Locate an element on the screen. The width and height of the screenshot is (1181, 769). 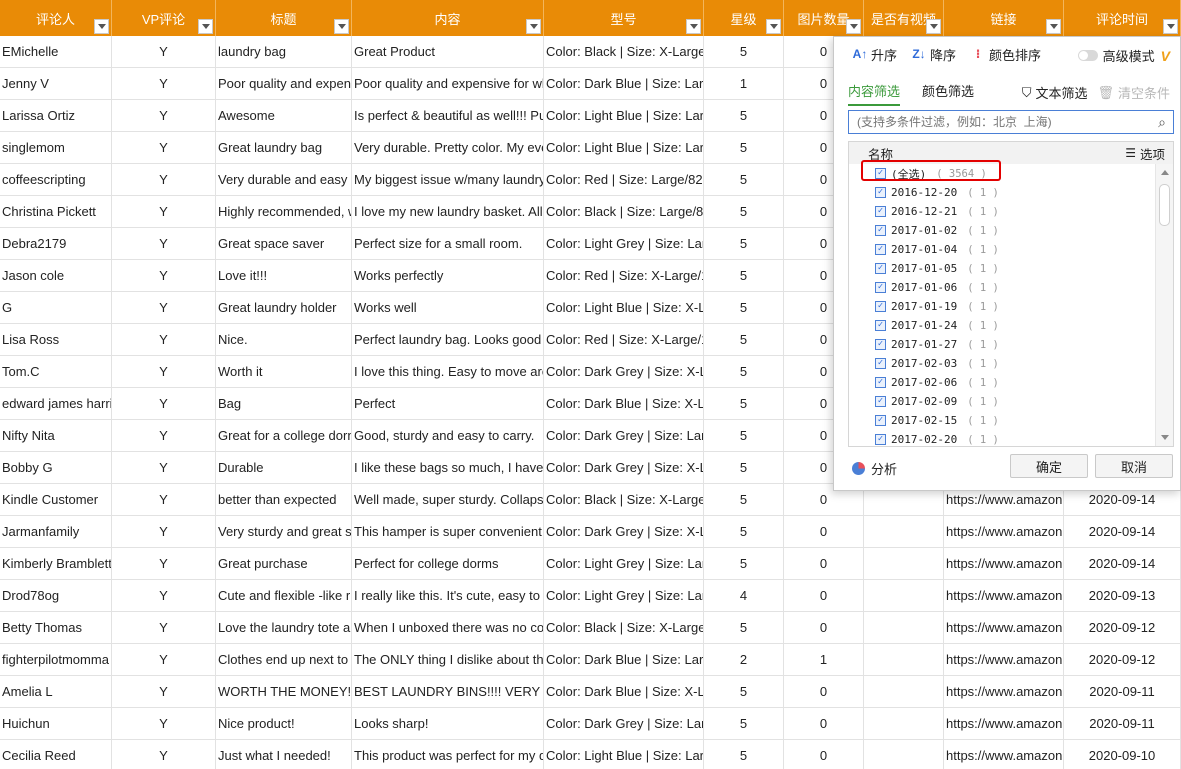
search-icon: ⌕ is located at coordinates (1162, 122).